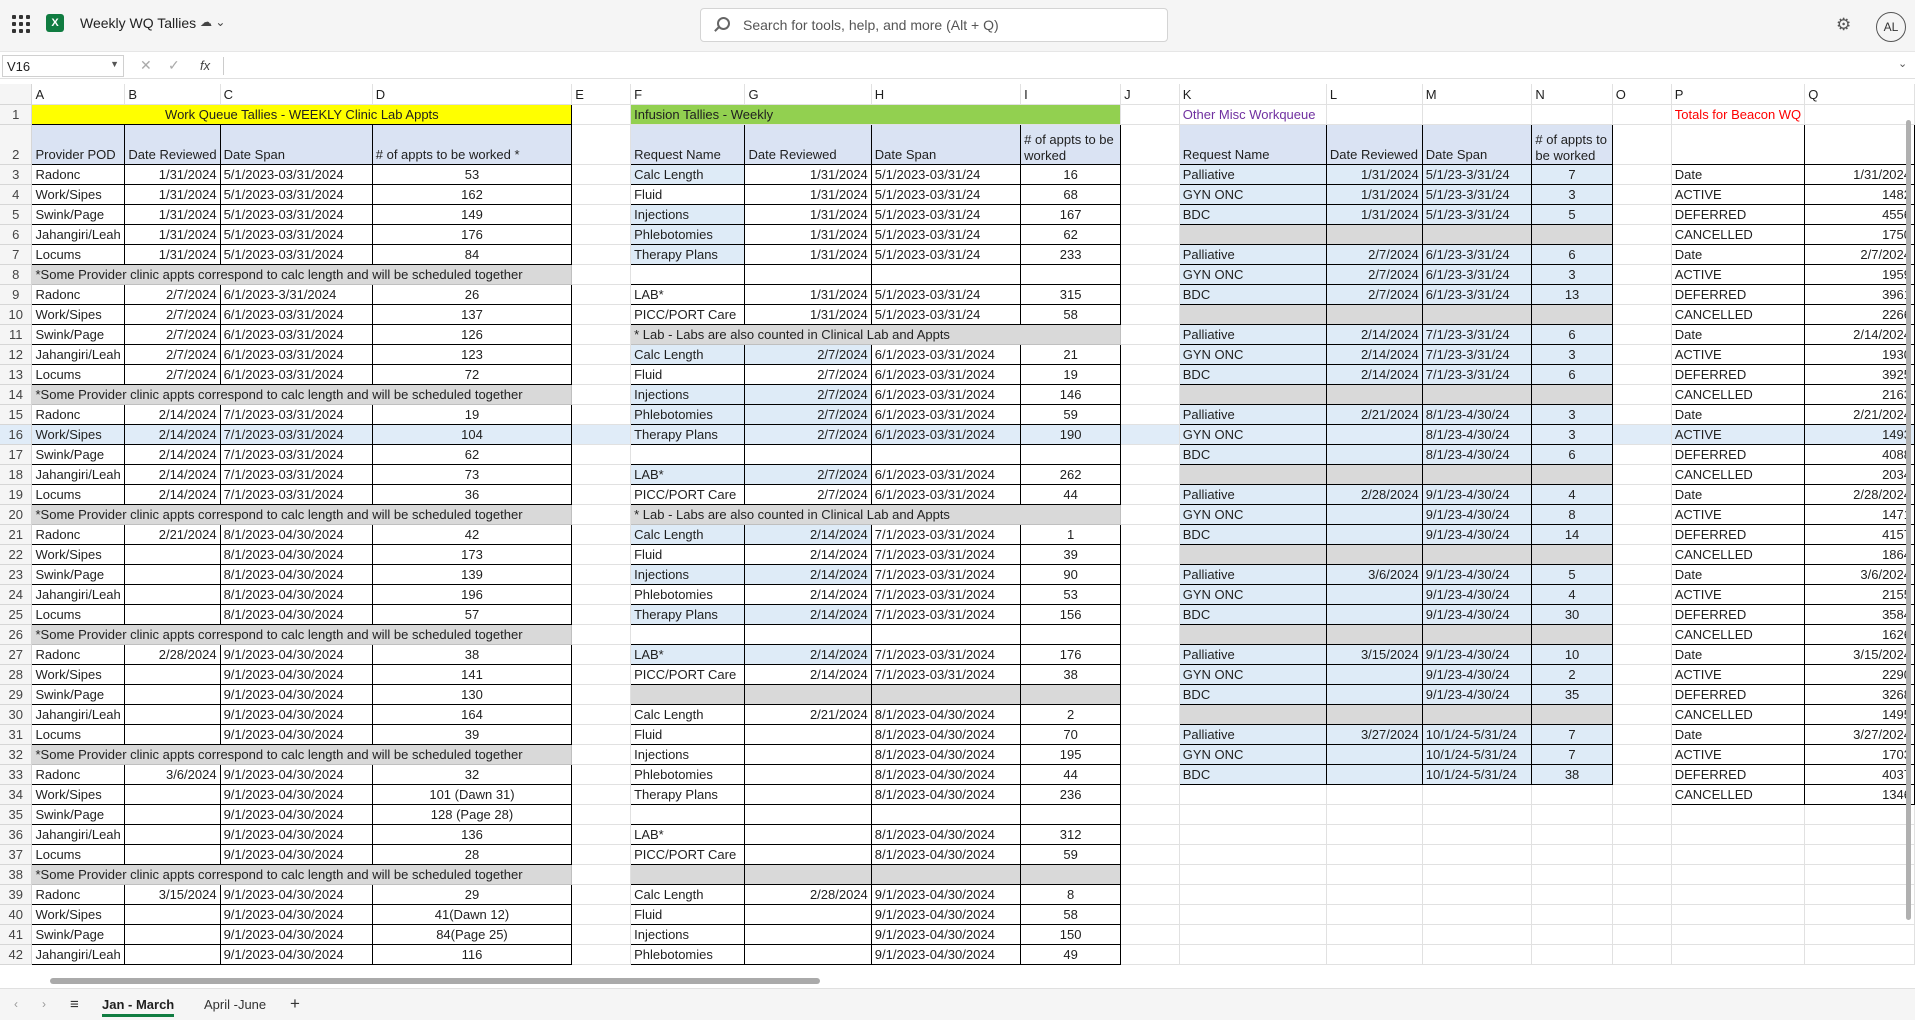  Describe the element at coordinates (1859, 714) in the screenshot. I see `cell-q30: 1495` at that location.